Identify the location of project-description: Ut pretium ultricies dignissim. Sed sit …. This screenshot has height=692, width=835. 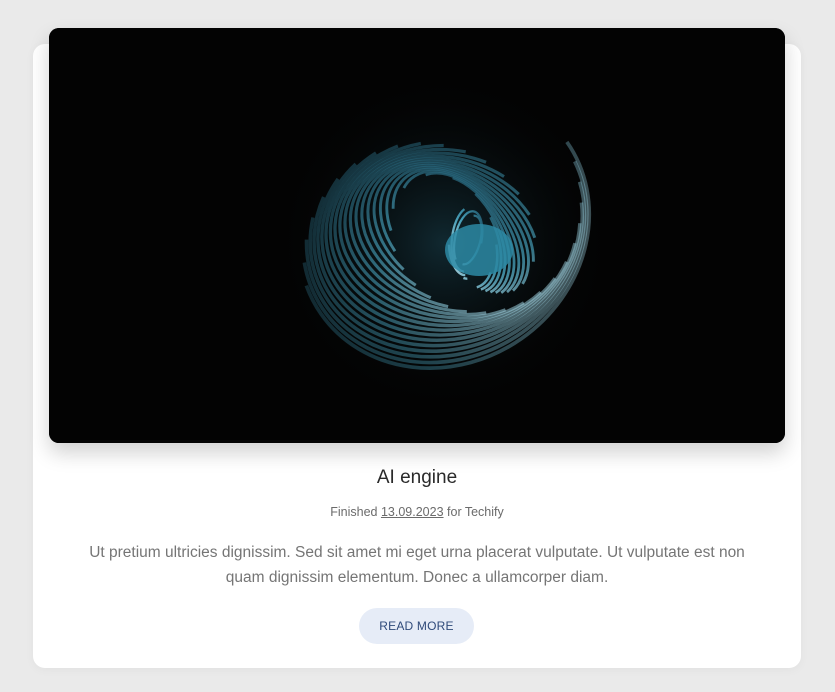
(417, 565).